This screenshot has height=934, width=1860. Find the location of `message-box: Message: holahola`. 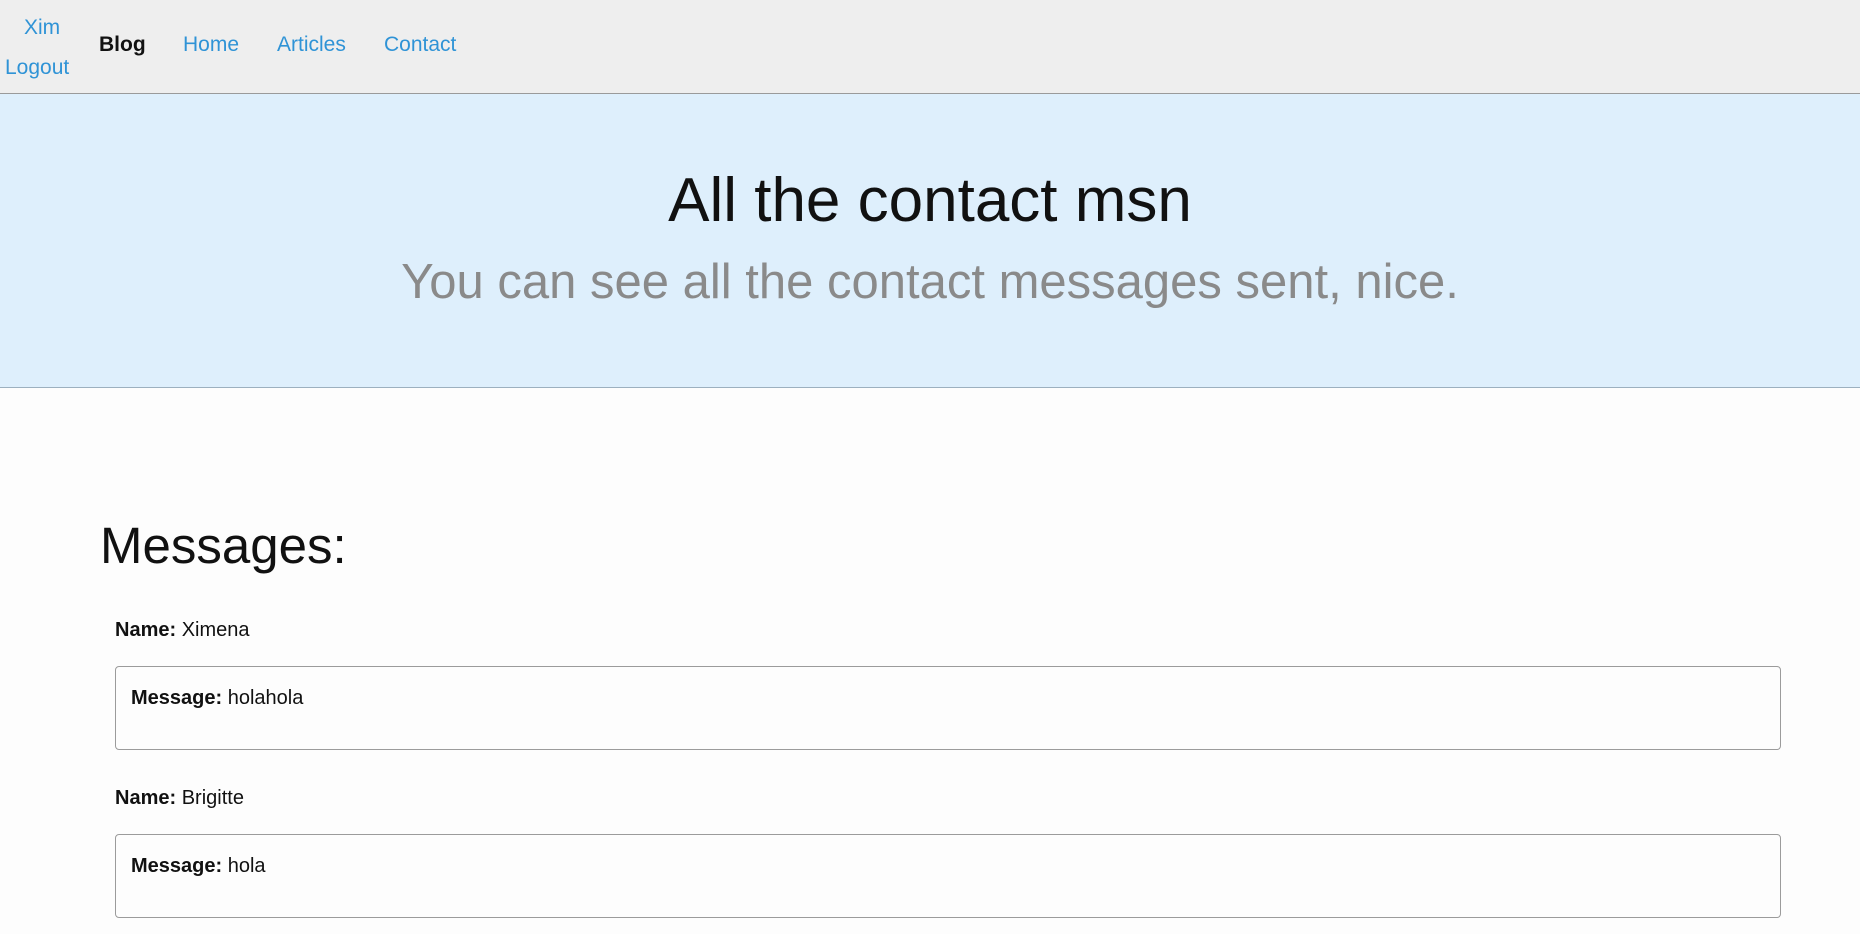

message-box: Message: holahola is located at coordinates (948, 708).